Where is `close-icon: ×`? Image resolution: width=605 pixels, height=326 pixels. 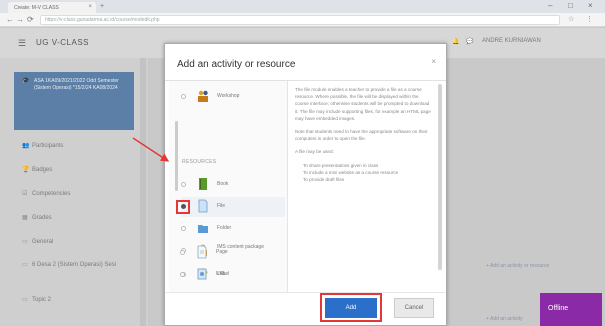
close-icon: × is located at coordinates (433, 61).